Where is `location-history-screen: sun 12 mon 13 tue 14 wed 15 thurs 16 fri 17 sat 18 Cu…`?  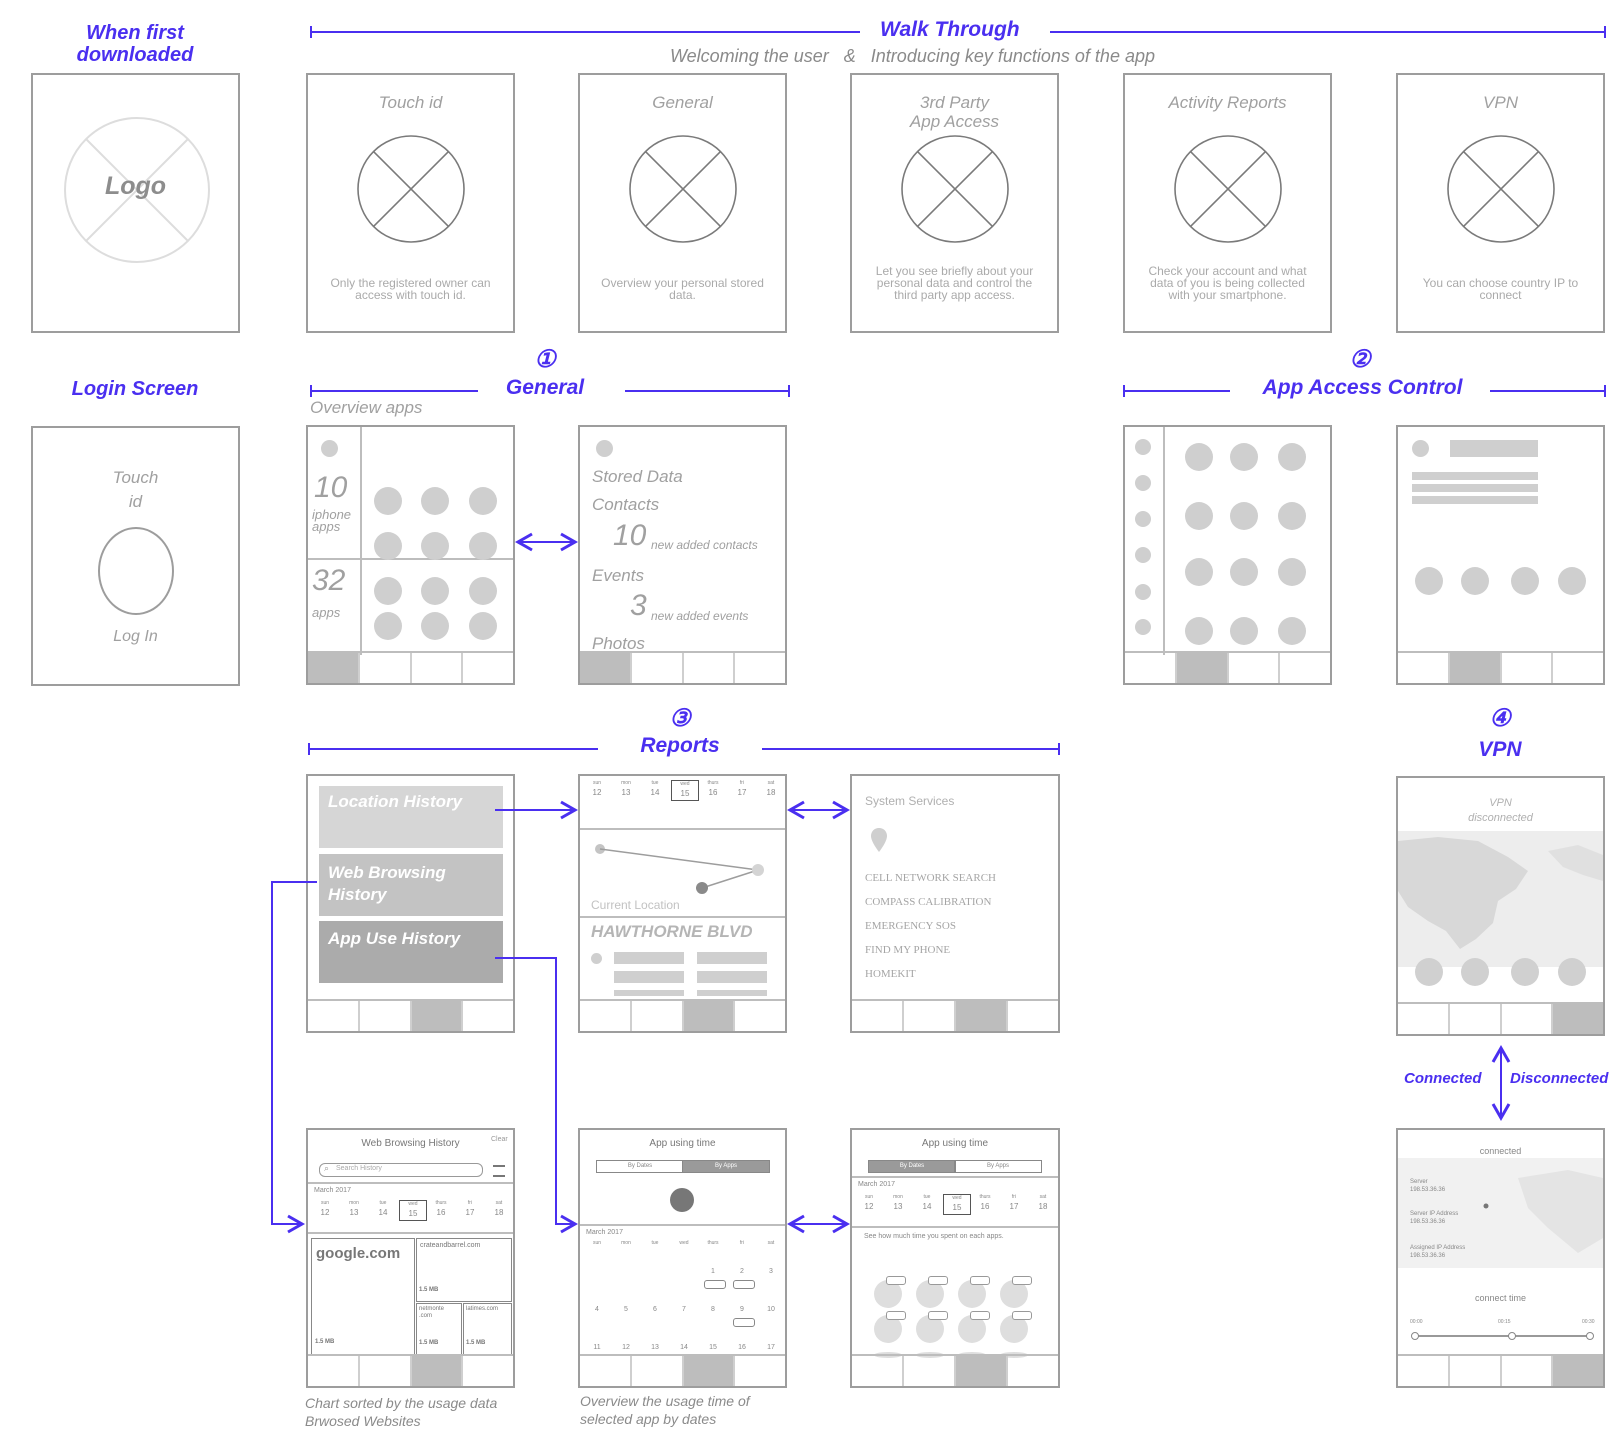
location-history-screen: sun 12 mon 13 tue 14 wed 15 thurs 16 fri 17 sat 18 Cu… is located at coordinates (682, 903).